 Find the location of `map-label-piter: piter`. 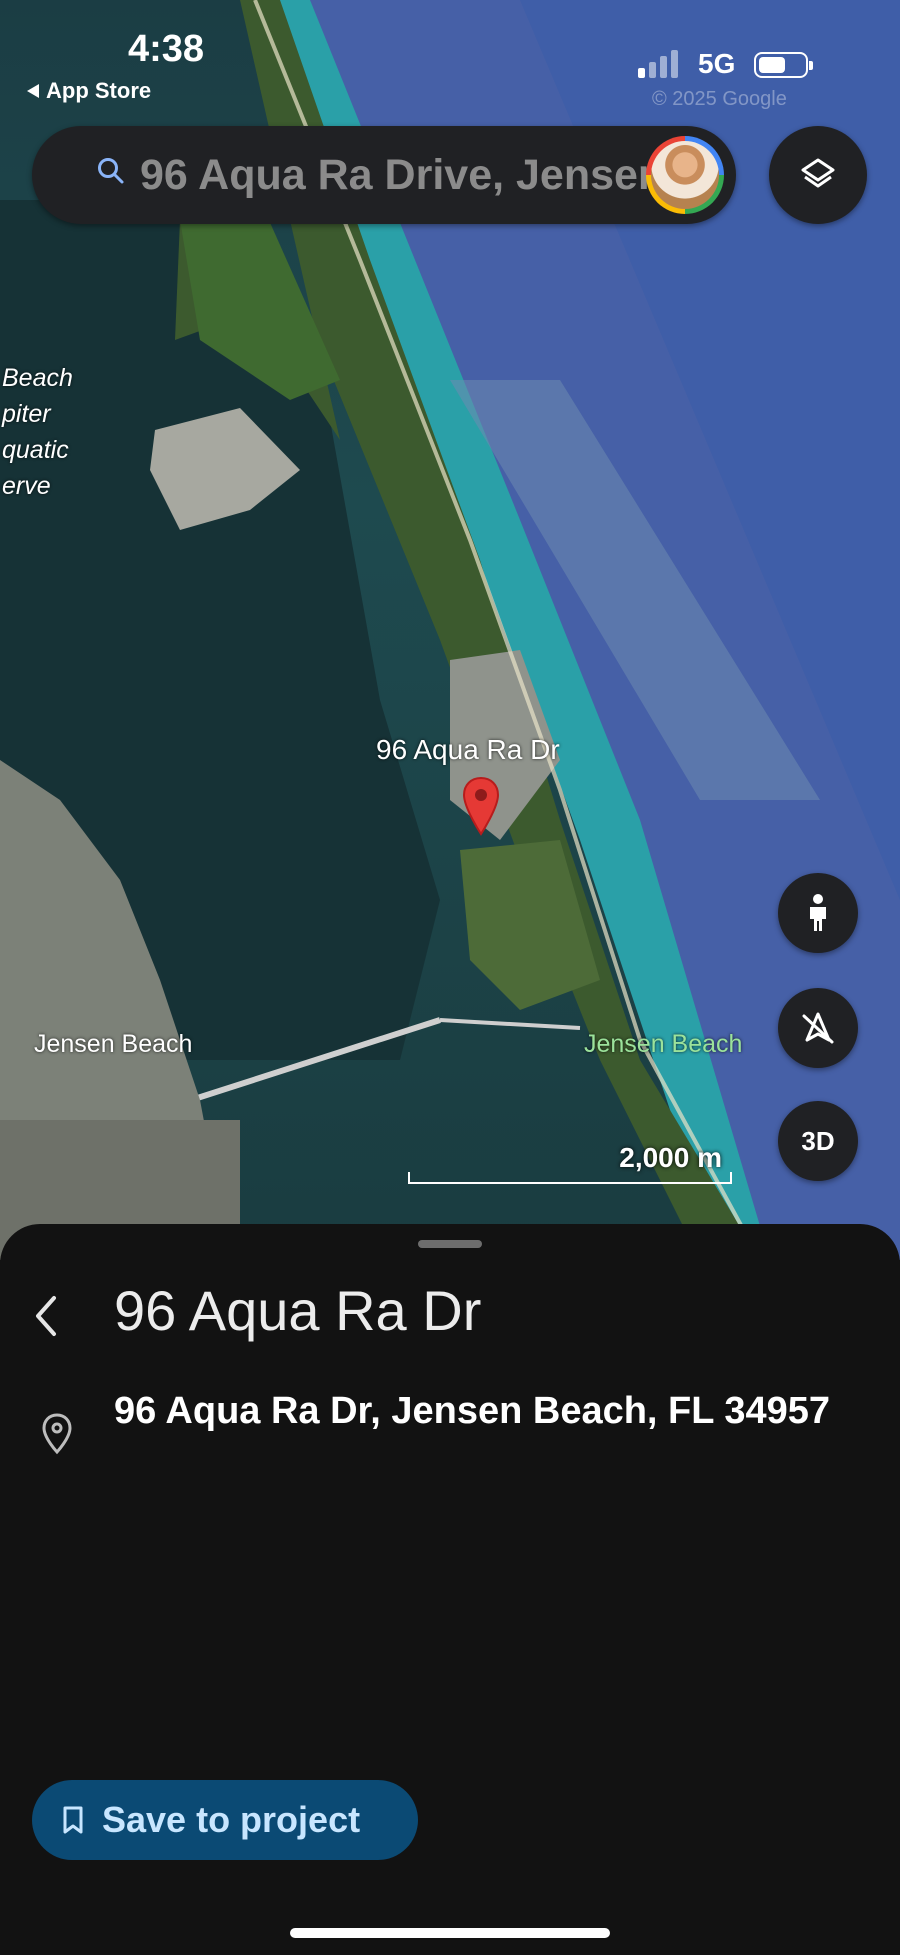

map-label-piter: piter is located at coordinates (26, 414).